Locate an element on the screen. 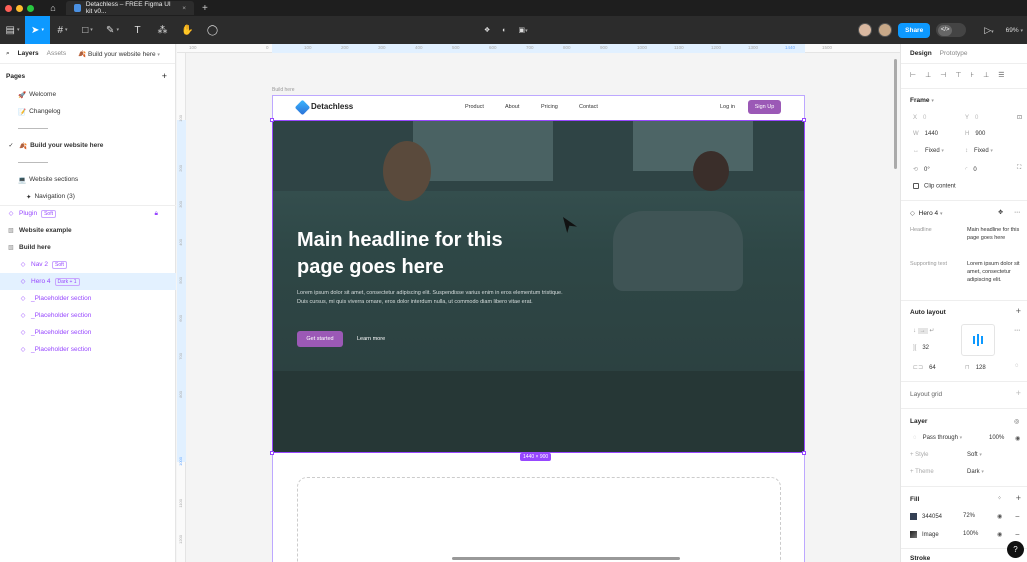  page-item-navigation: ✦ Navigation (3) is located at coordinates (88, 196).